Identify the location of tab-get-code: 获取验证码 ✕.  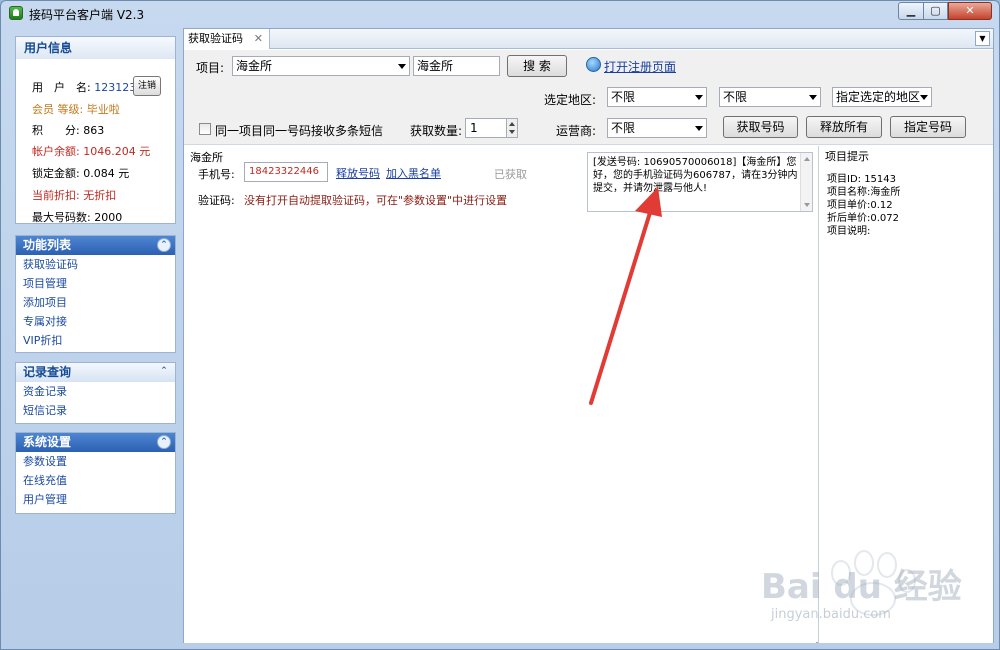
(227, 39).